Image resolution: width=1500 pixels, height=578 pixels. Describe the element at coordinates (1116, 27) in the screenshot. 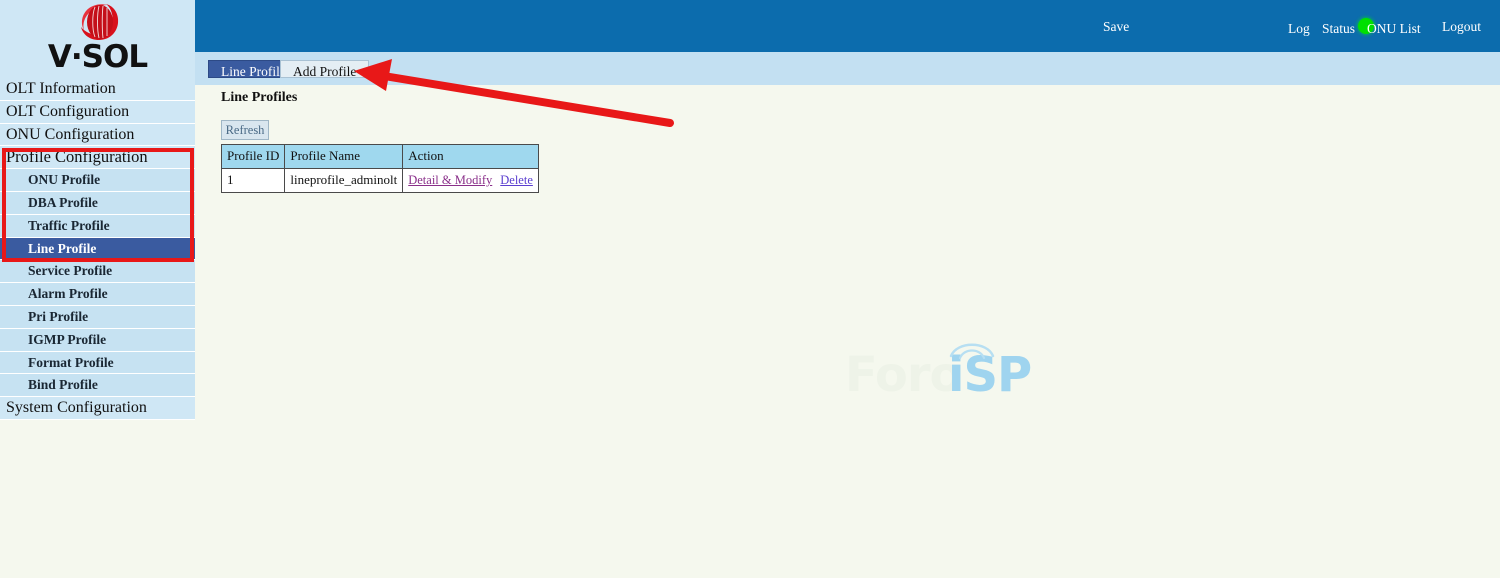

I see `save-button: Save` at that location.